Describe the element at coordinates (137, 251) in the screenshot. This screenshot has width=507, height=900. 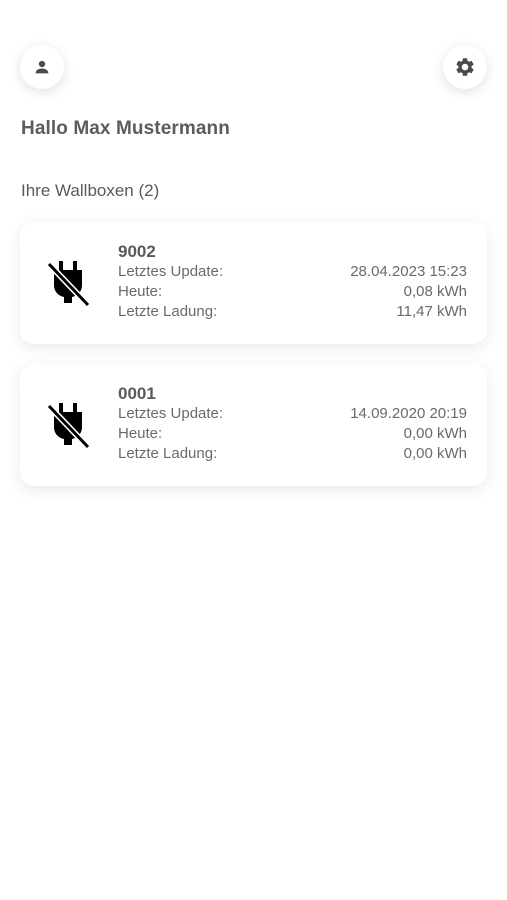
I see `wallbox-id: 9002` at that location.